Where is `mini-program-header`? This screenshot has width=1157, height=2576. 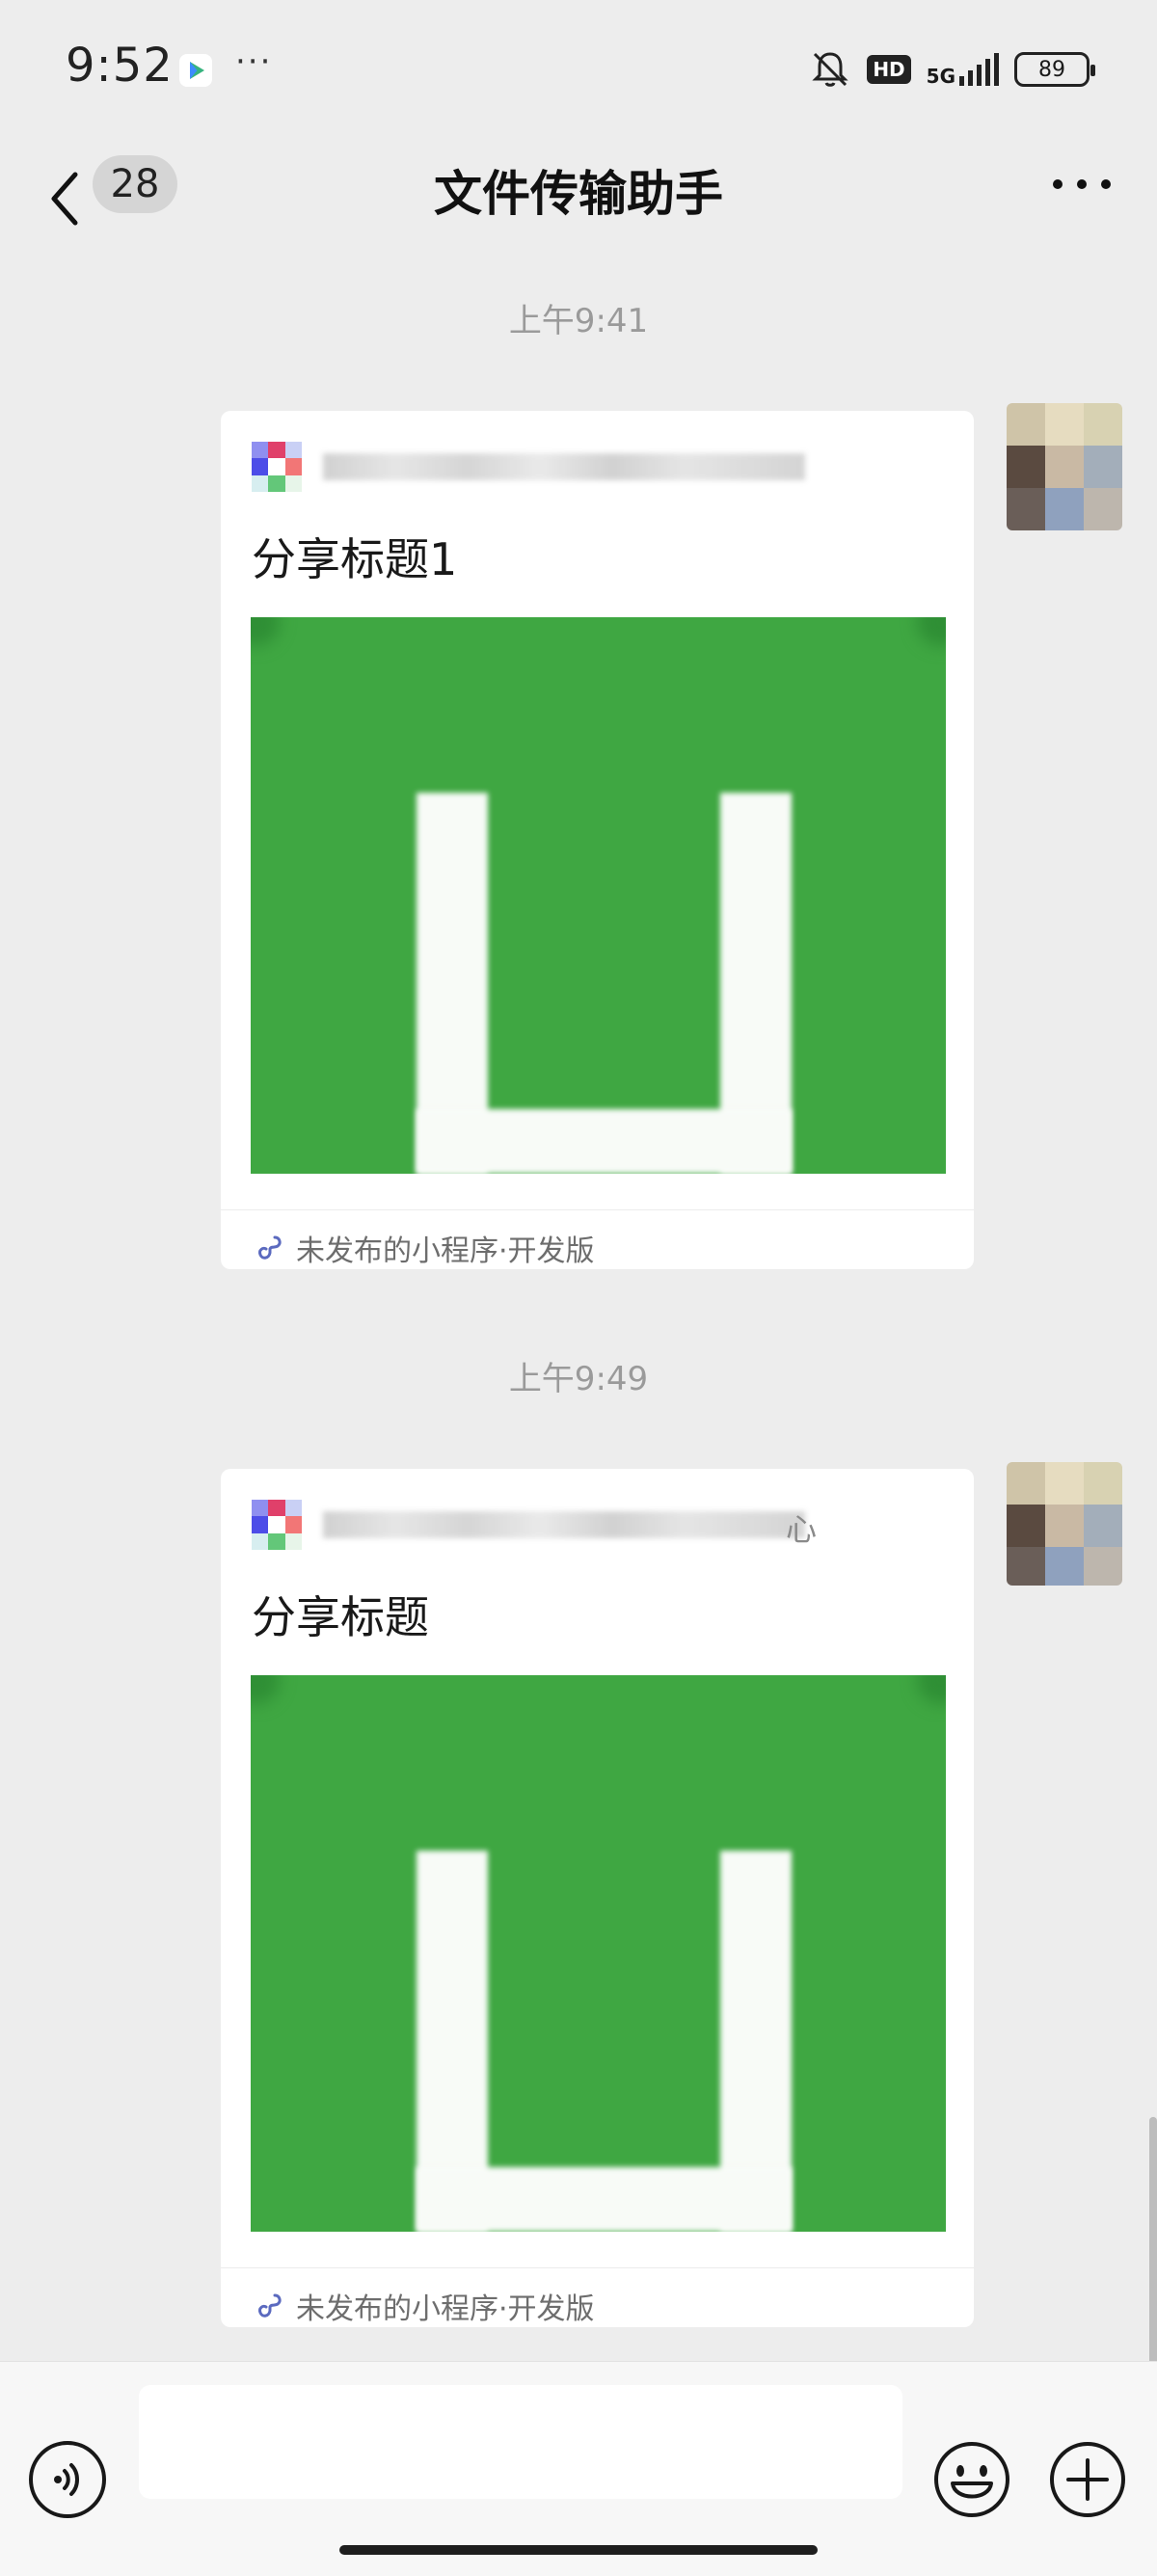
mini-program-header is located at coordinates (528, 467).